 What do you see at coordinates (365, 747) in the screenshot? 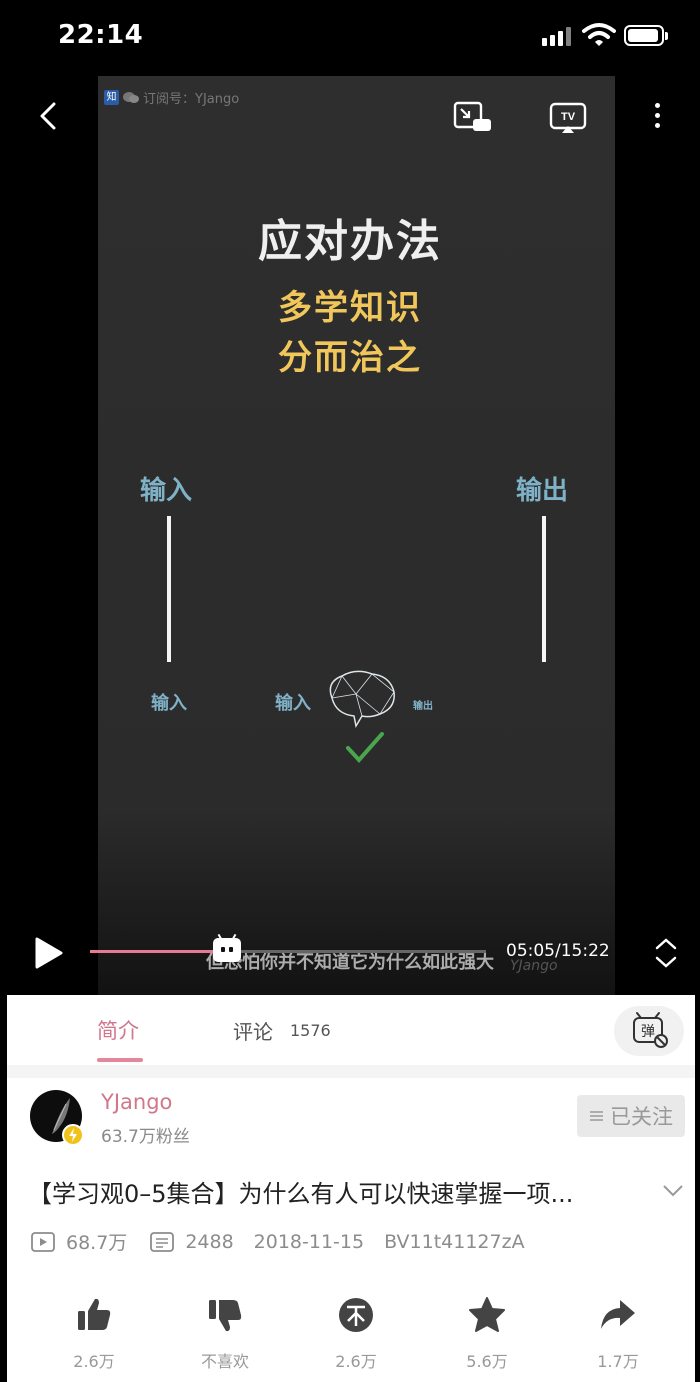
I see `checkmark-icon` at bounding box center [365, 747].